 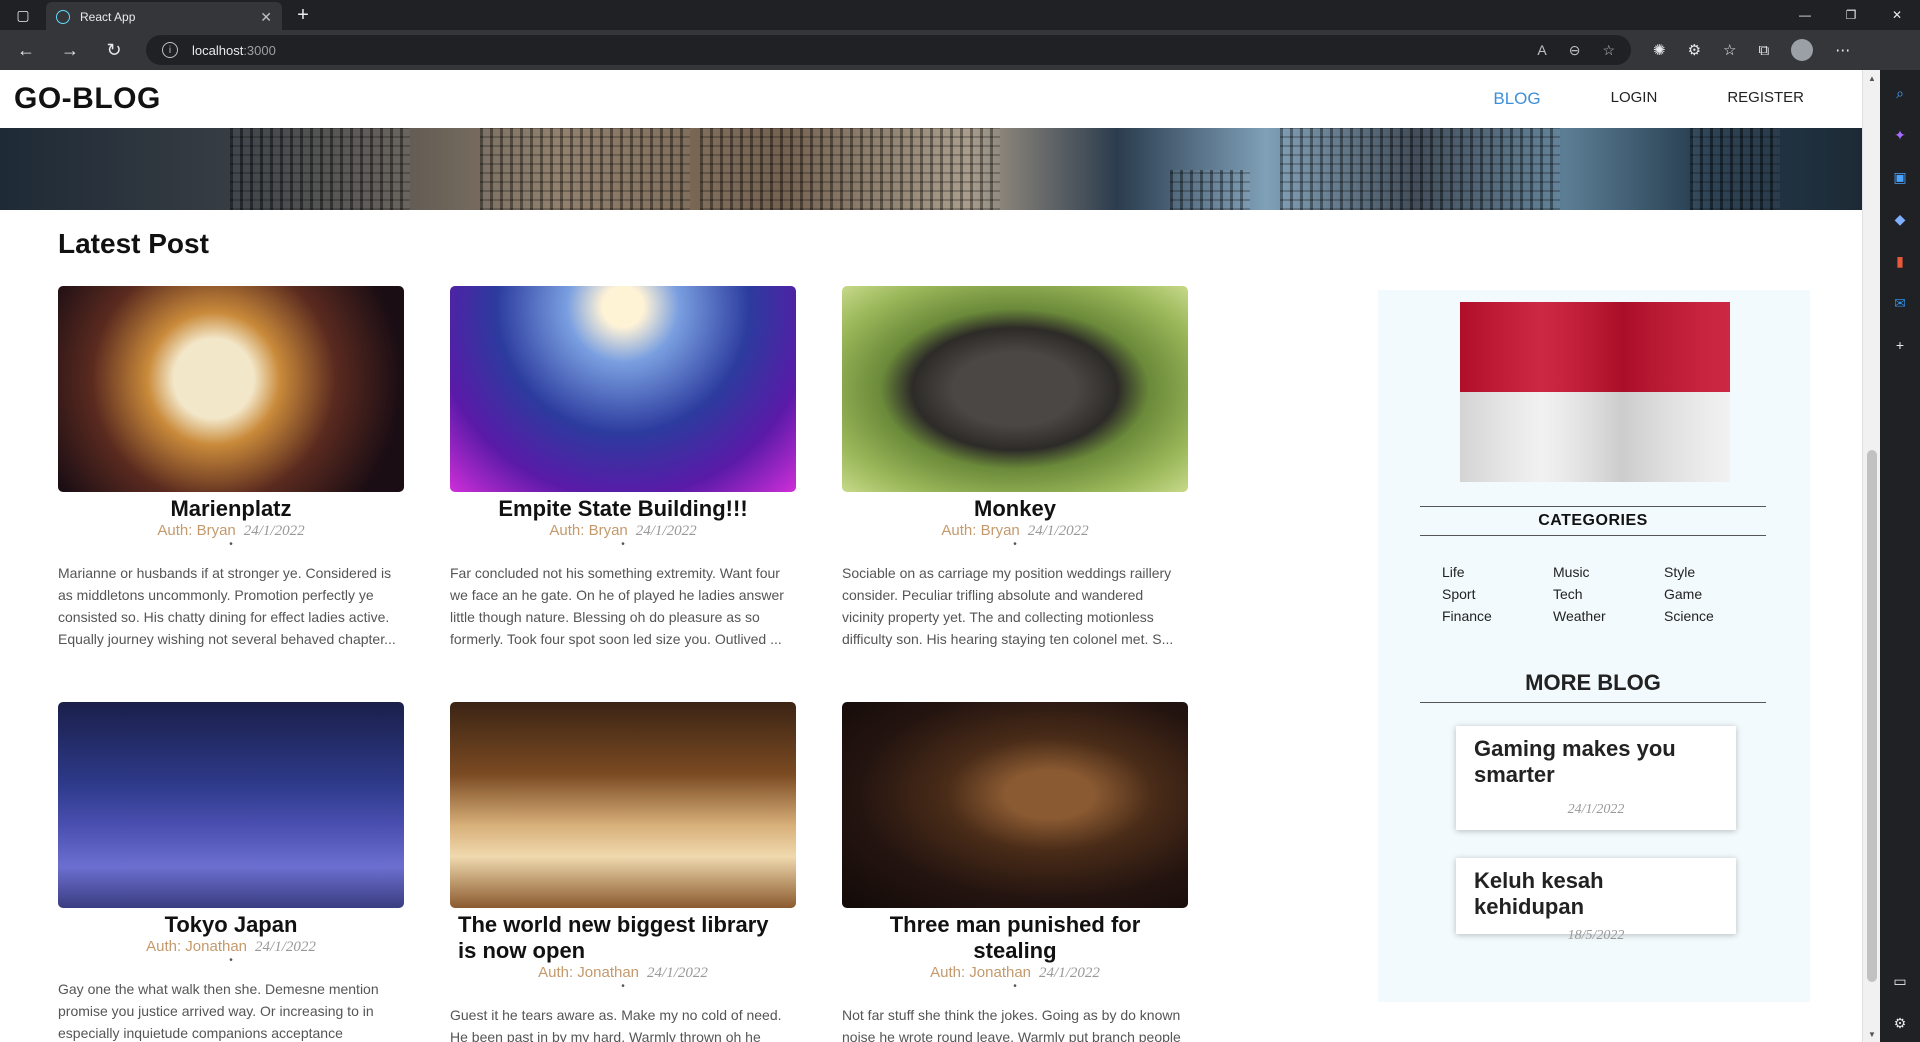 What do you see at coordinates (231, 925) in the screenshot?
I see `post-title: Tokyo Japan` at bounding box center [231, 925].